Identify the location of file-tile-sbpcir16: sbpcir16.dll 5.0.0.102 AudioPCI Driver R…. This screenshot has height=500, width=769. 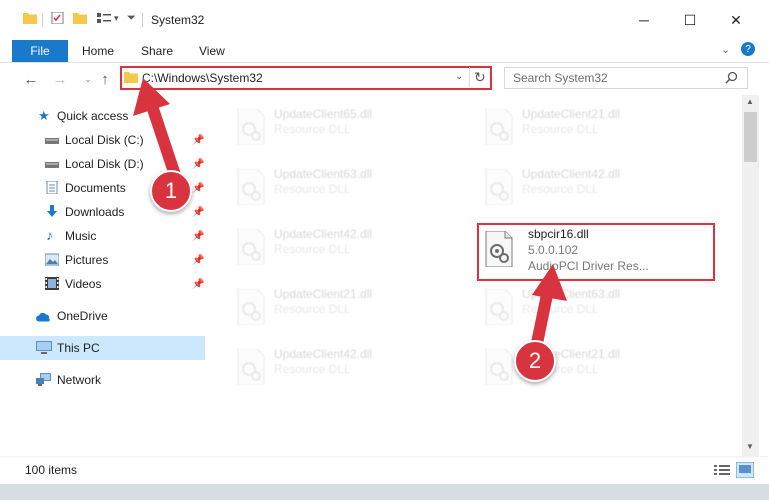
(596, 252).